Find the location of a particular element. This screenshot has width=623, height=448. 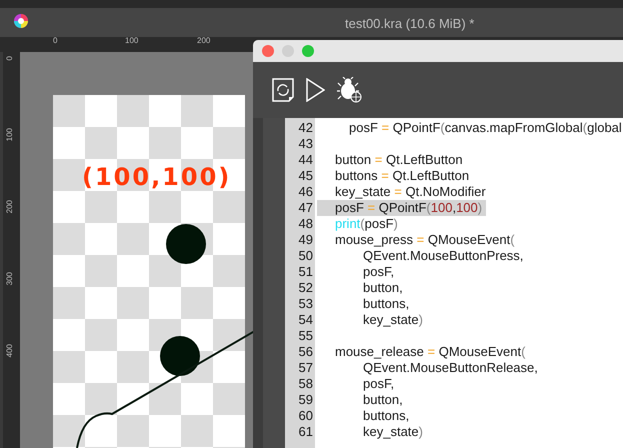

code-line: button = Qt.LeftButton is located at coordinates (399, 160).